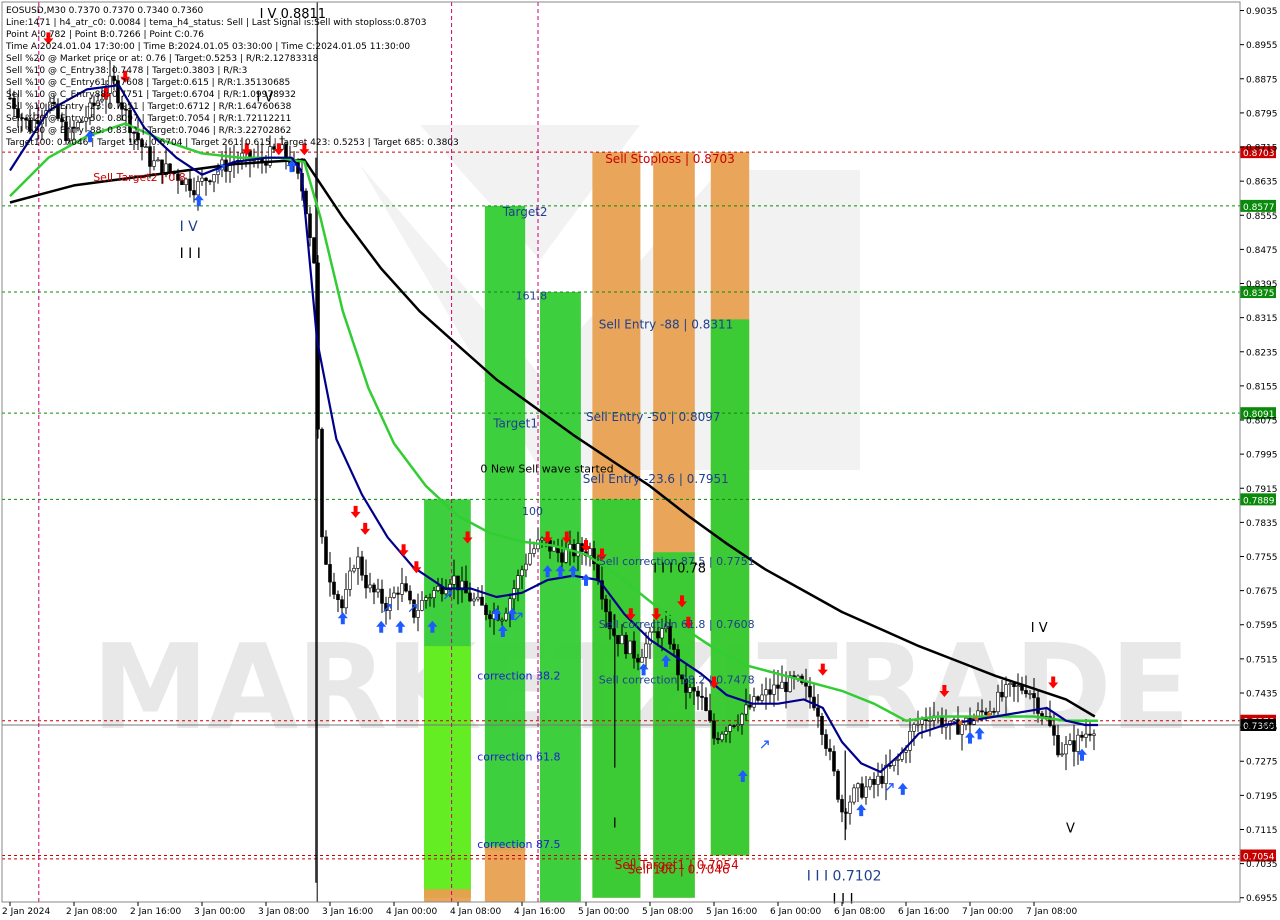  I want to click on x-tick-label: 7 Jan 08:00, so click(1052, 912).